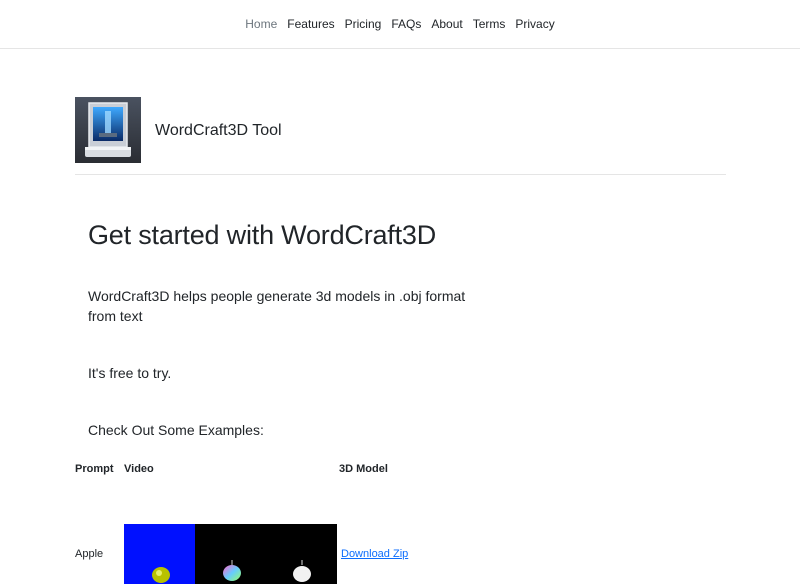 This screenshot has height=584, width=800. I want to click on nav-privacy: Privacy, so click(534, 24).